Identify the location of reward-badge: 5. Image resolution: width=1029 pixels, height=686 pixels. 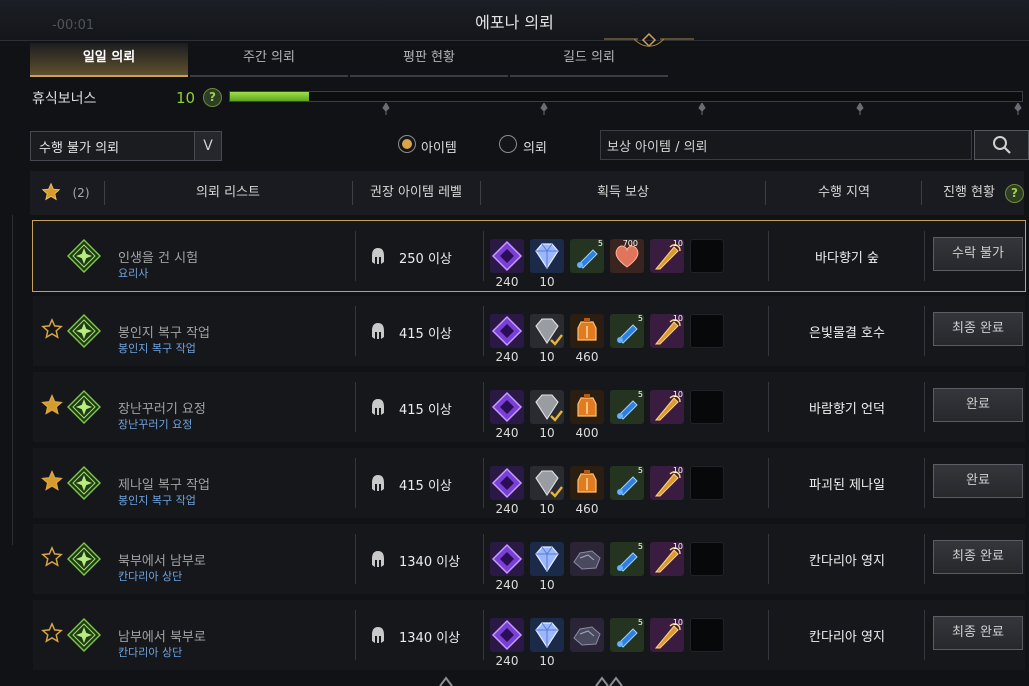
(640, 318).